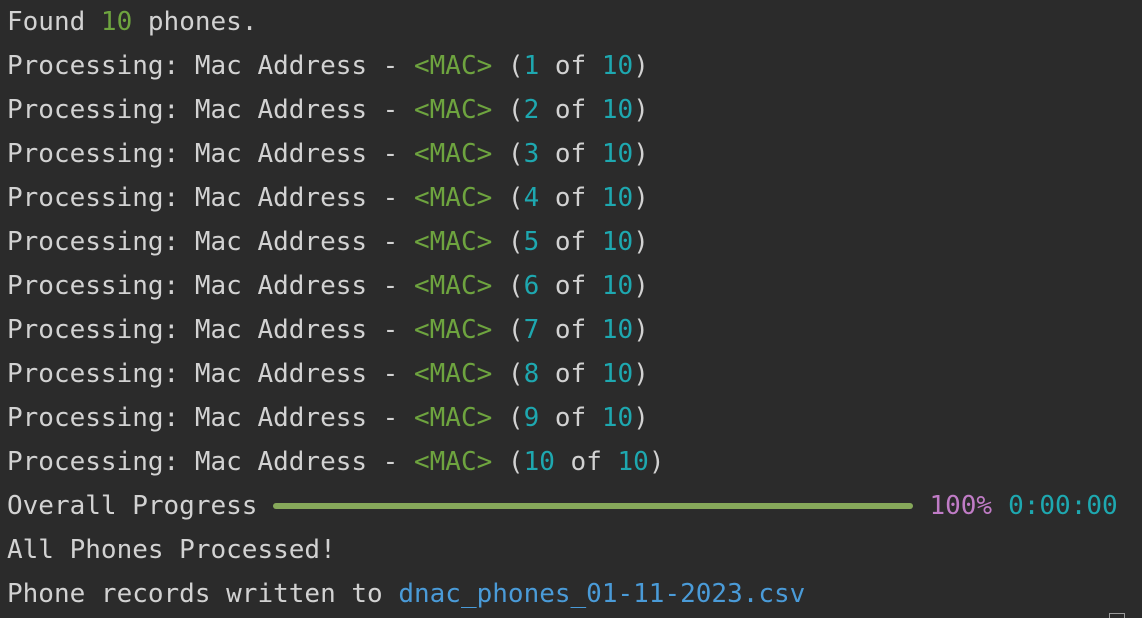 The image size is (1142, 618). I want to click on window-corner-icon, so click(1117, 615).